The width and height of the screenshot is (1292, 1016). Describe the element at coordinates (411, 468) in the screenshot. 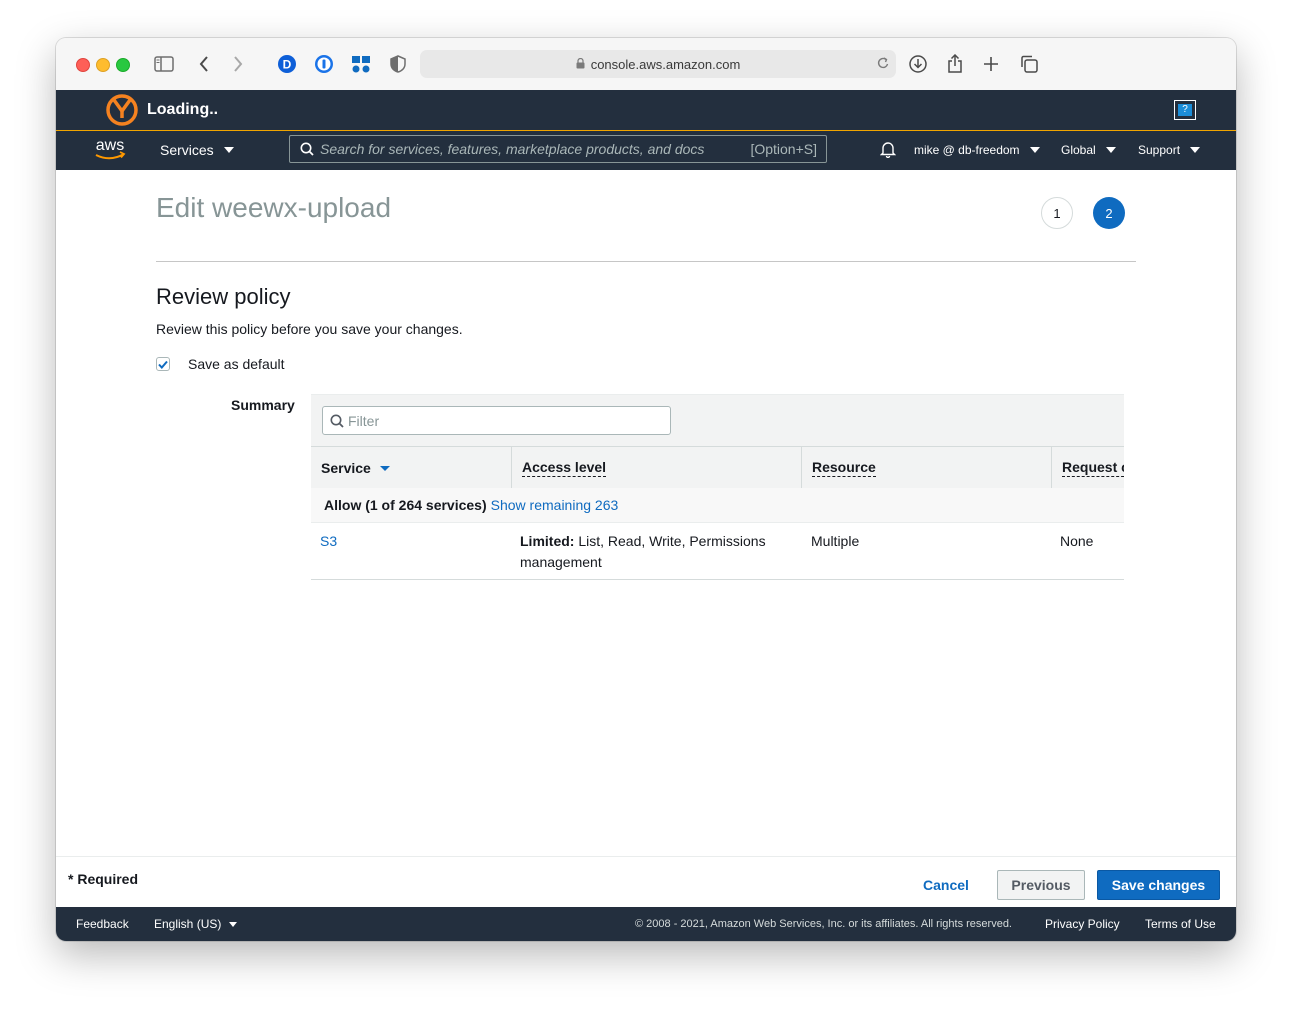

I see `column-header-service: Service` at that location.